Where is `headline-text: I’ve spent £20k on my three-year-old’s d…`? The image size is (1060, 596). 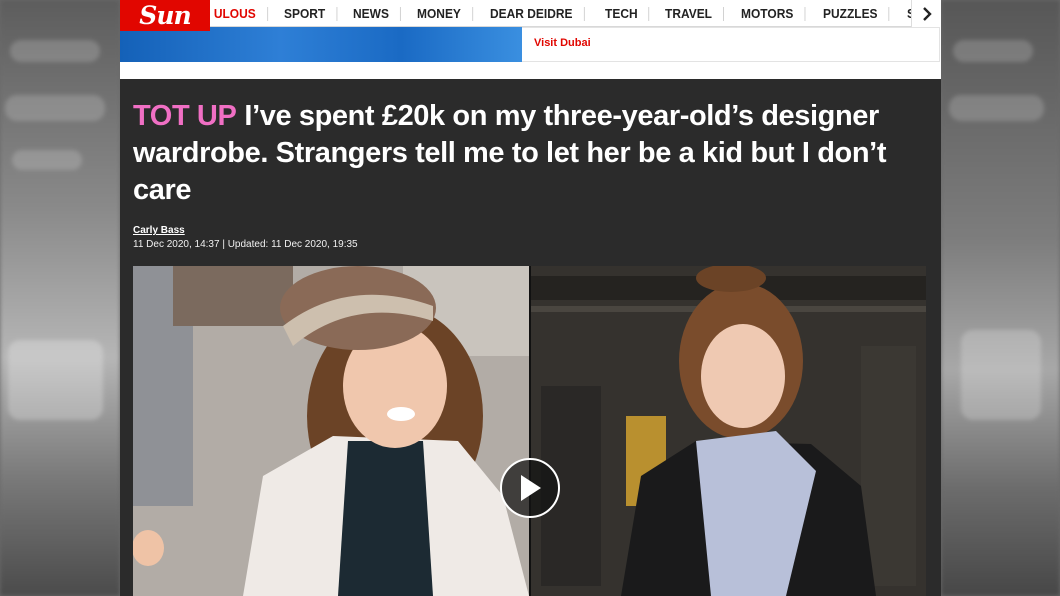 headline-text: I’ve spent £20k on my three-year-old’s d… is located at coordinates (510, 153).